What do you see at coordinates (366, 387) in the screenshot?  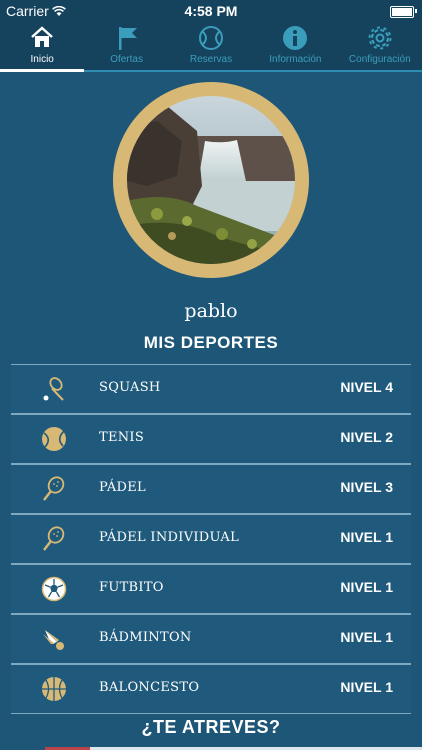 I see `sport-level: NIVEL 4` at bounding box center [366, 387].